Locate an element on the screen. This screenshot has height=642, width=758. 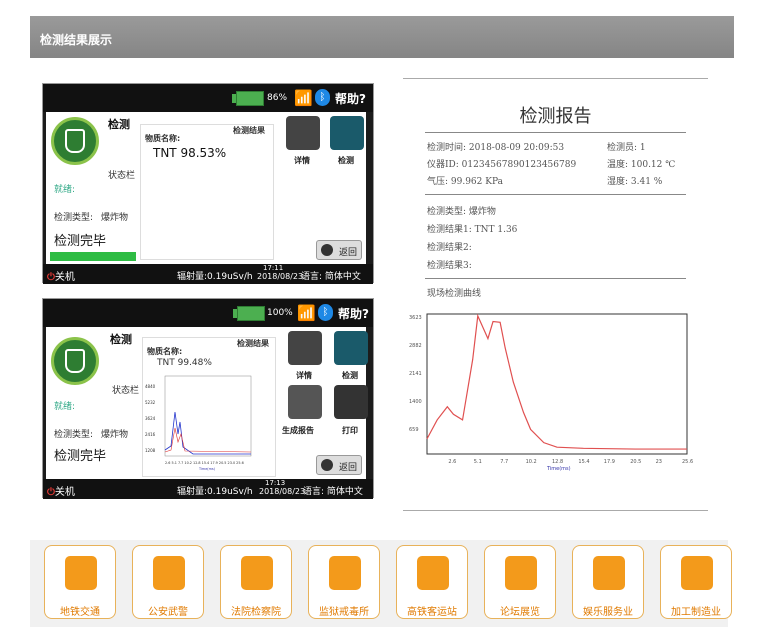
x-tick-label: 5.1 is located at coordinates (478, 462).